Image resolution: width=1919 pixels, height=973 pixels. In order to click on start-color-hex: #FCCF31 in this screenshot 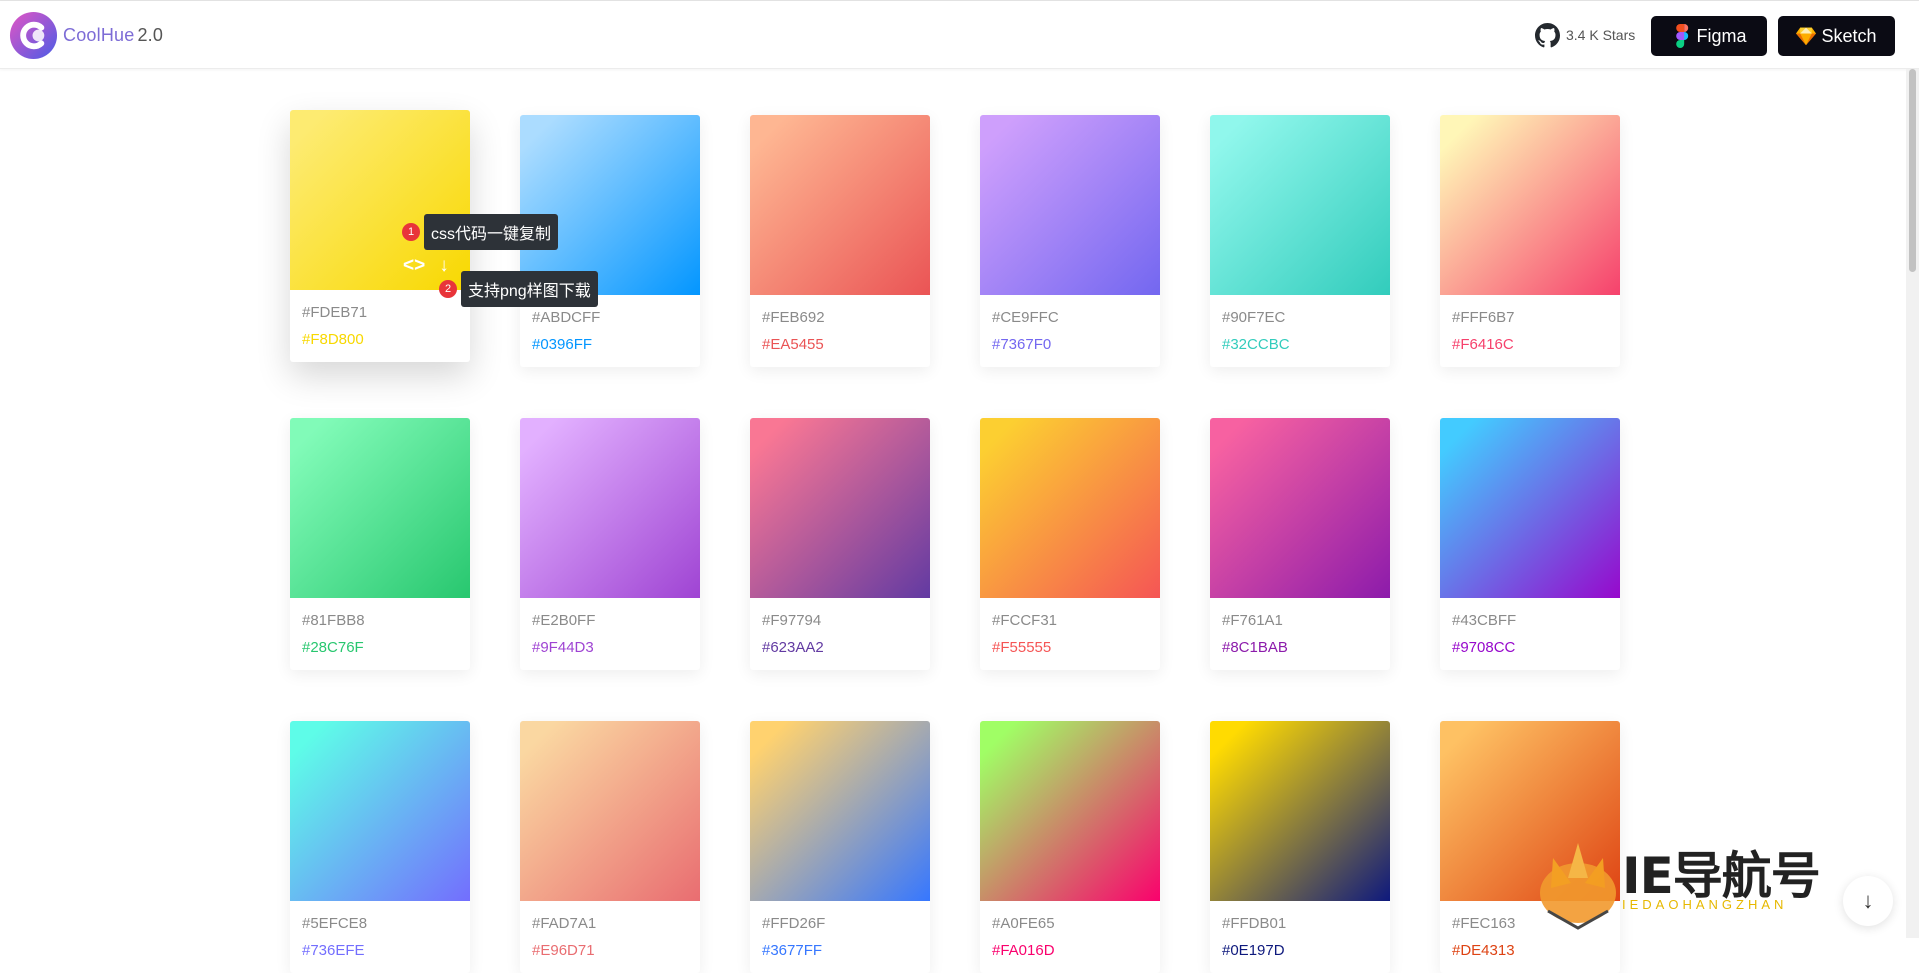, I will do `click(1024, 620)`.